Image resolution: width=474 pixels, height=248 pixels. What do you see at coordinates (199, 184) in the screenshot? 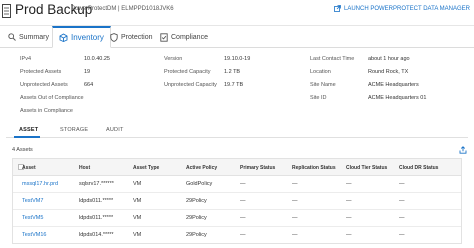
I see `table-cell-active-policy: GoldPolicy` at bounding box center [199, 184].